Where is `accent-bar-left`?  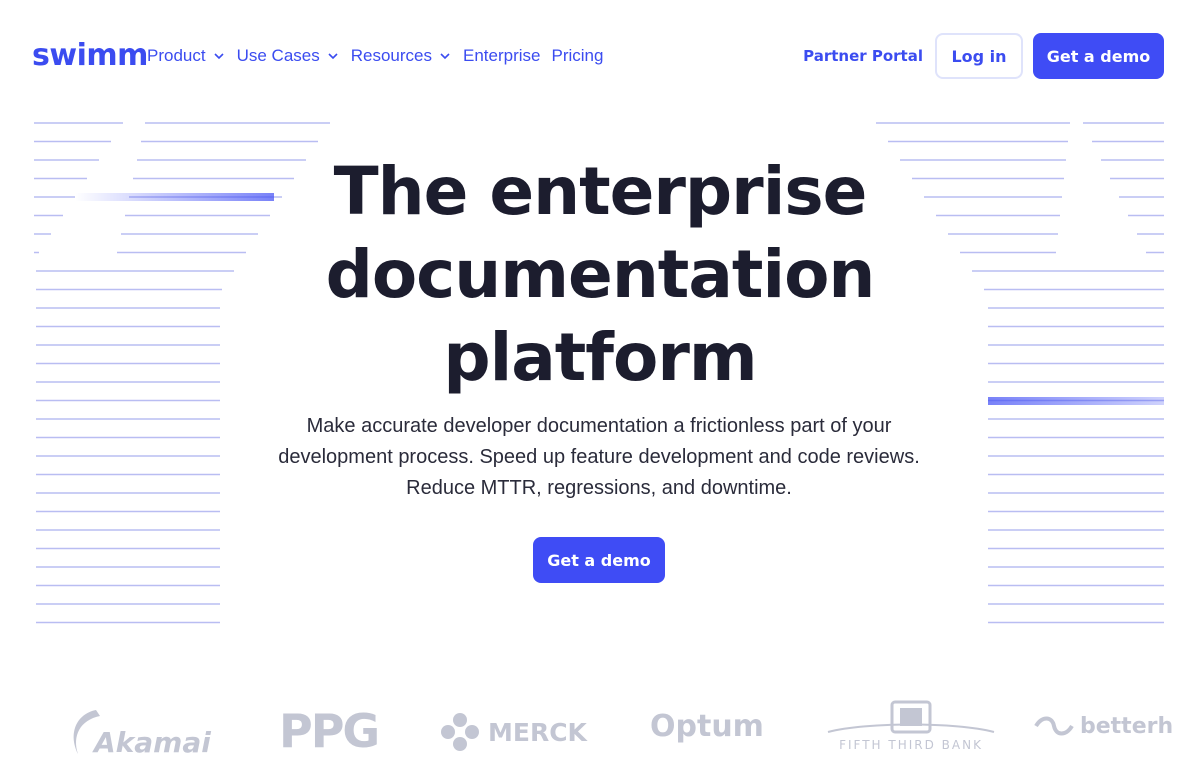 accent-bar-left is located at coordinates (174, 197).